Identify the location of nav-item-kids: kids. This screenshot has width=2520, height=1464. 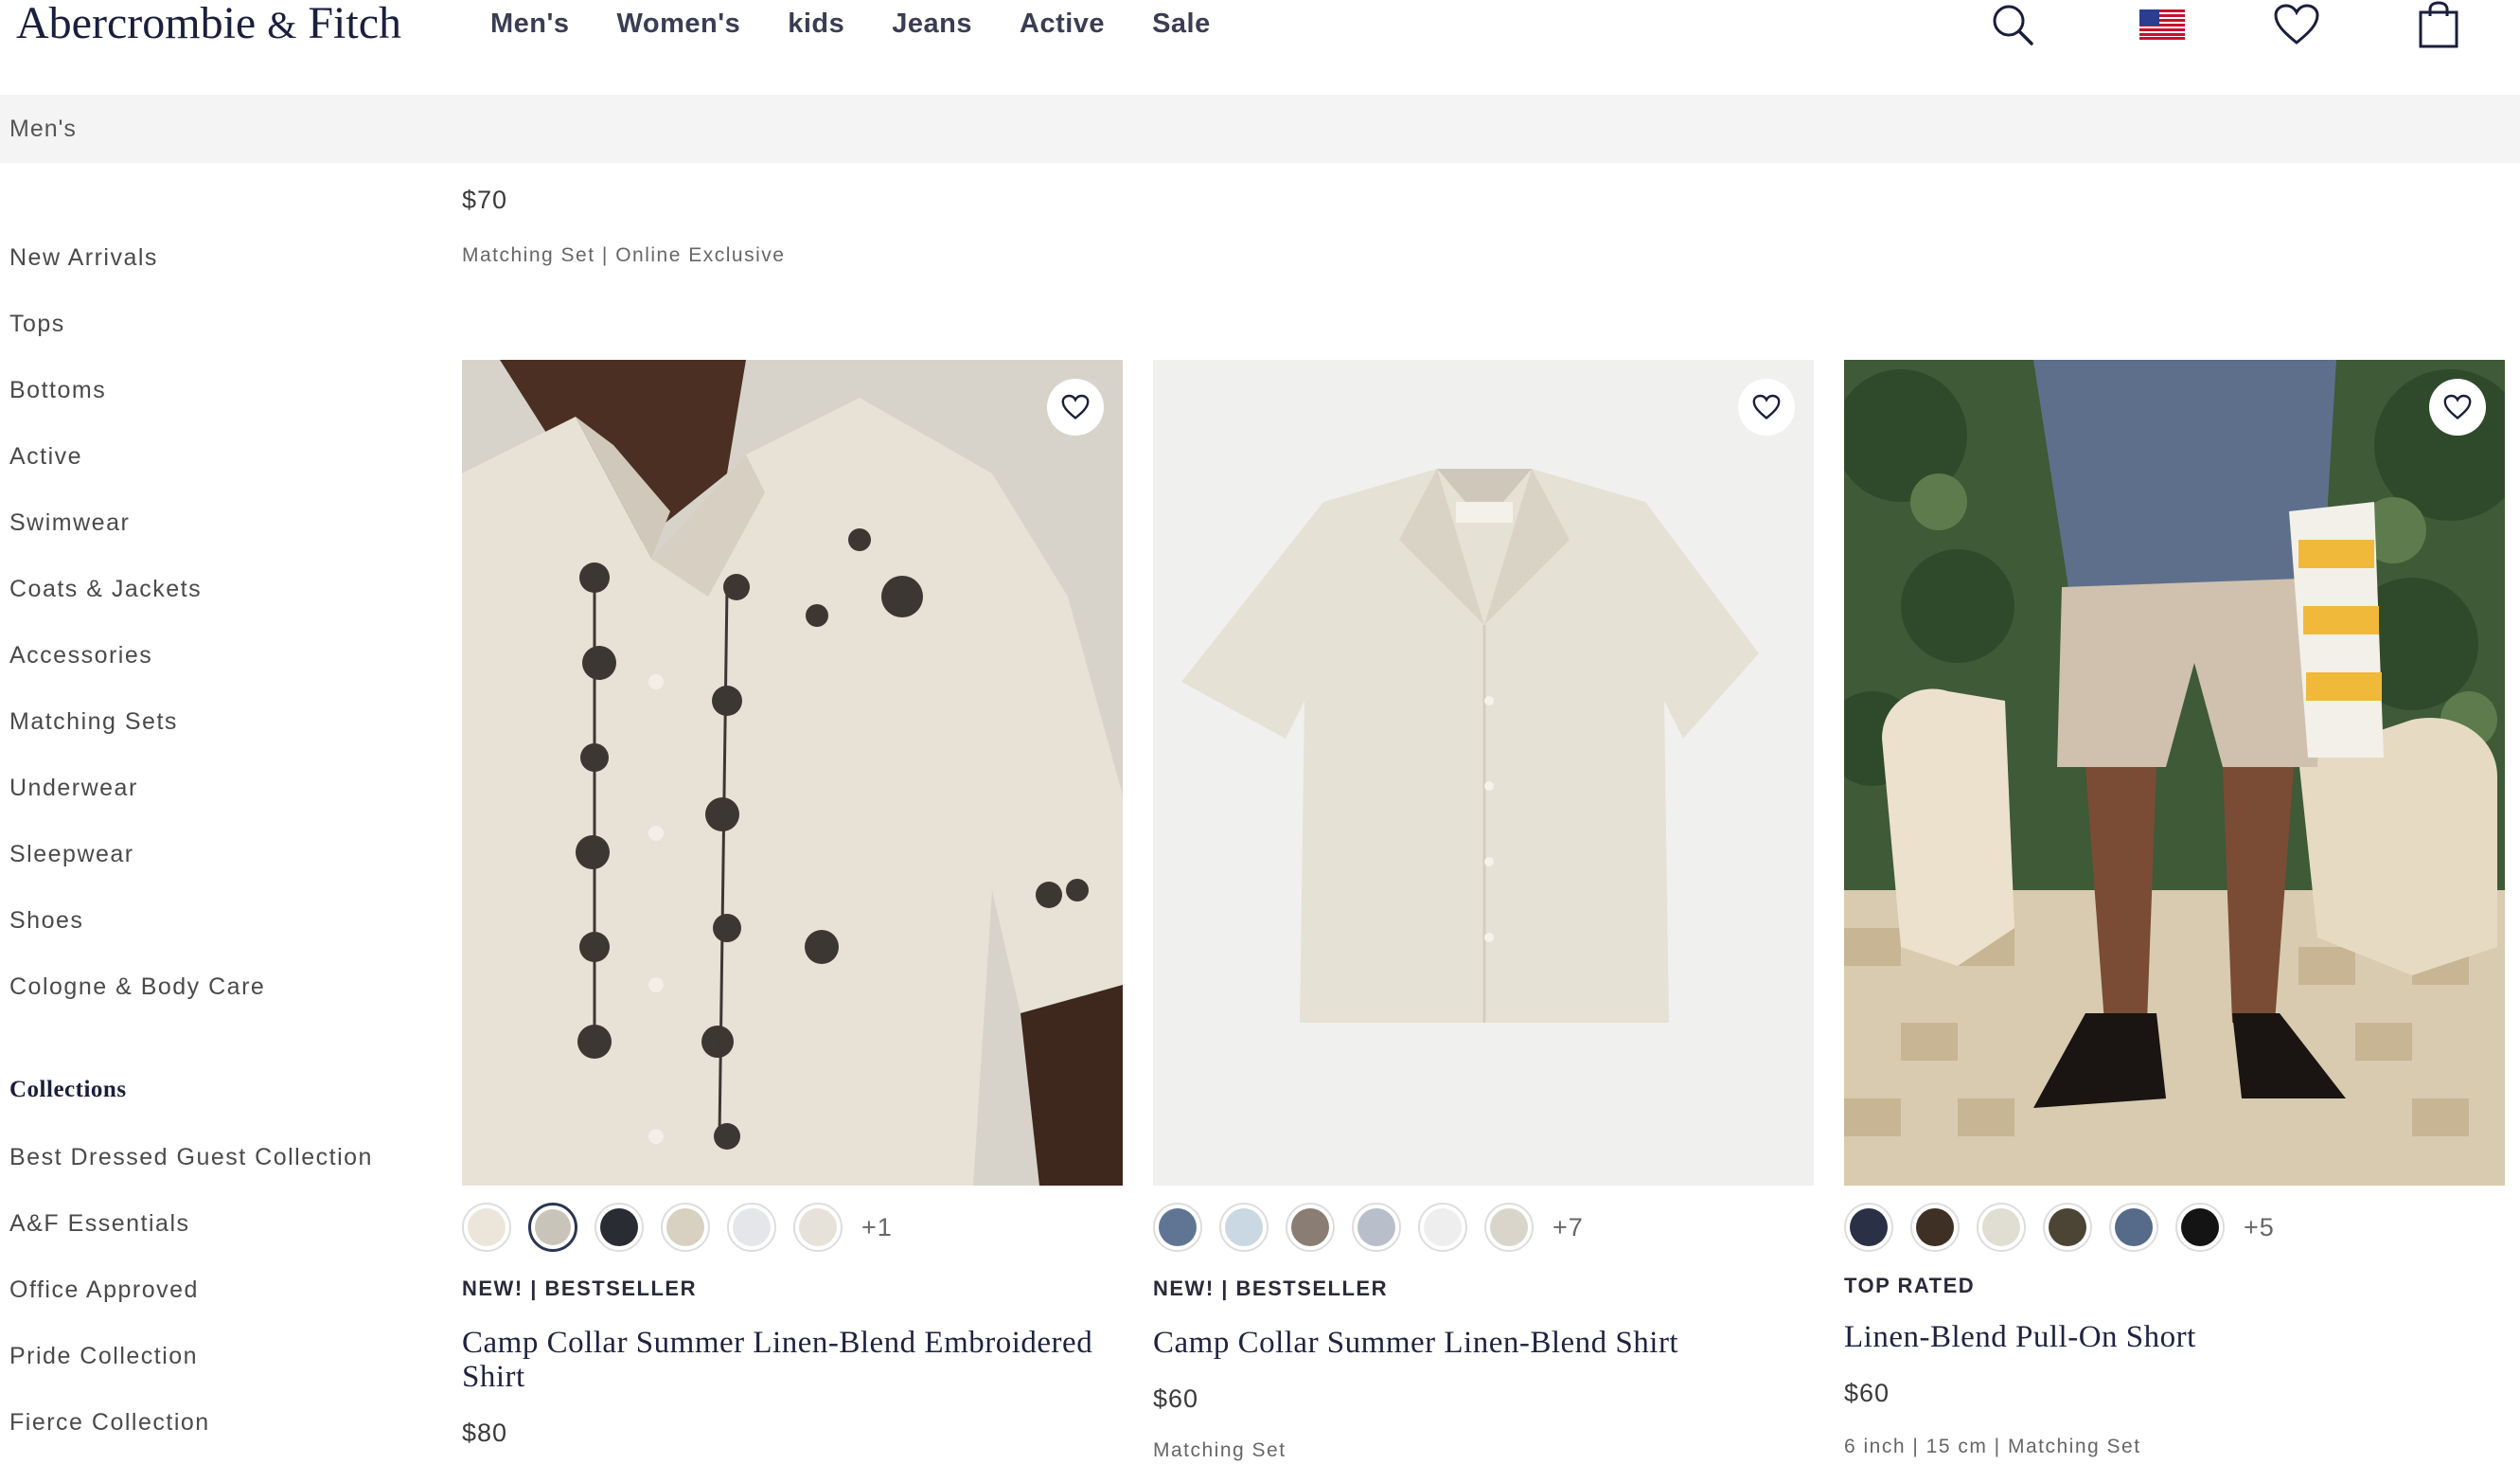
(816, 23).